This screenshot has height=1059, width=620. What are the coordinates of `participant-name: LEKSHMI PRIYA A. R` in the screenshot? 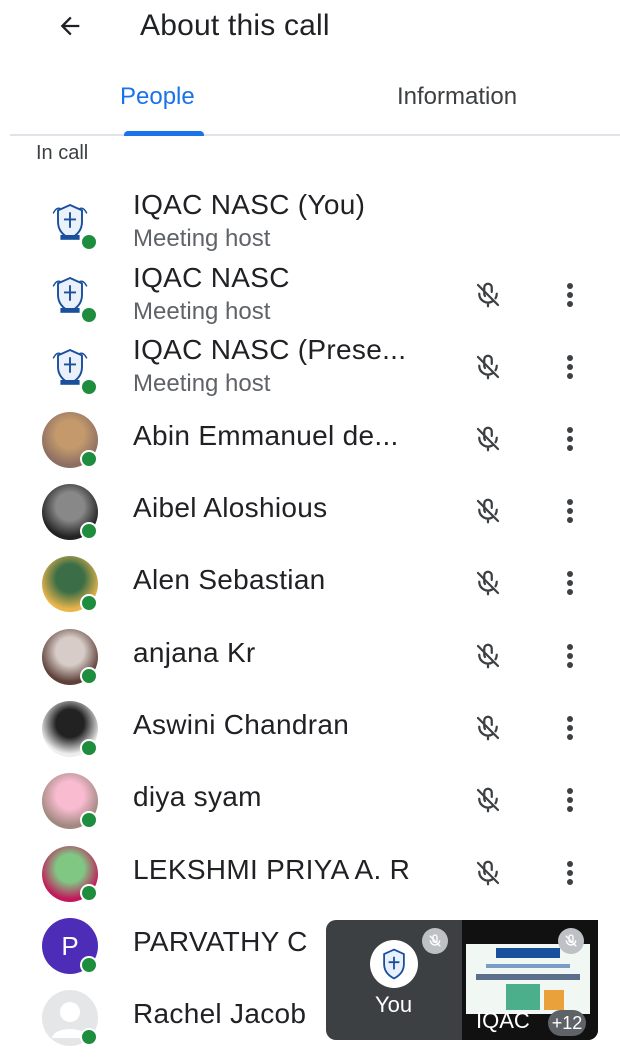 It's located at (272, 869).